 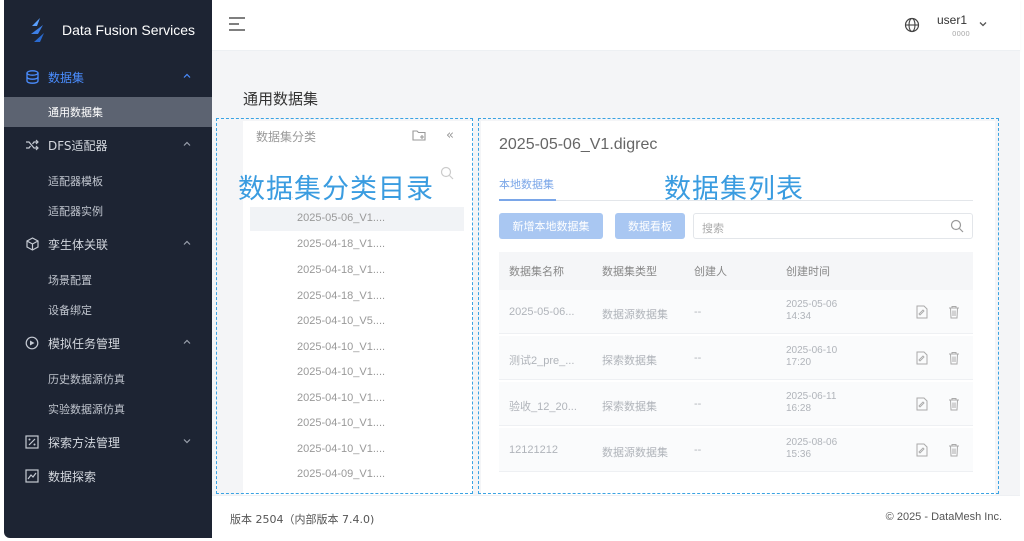 What do you see at coordinates (302, 519) in the screenshot?
I see `version-text: 版本 2504（内部版本 7.4.0)` at bounding box center [302, 519].